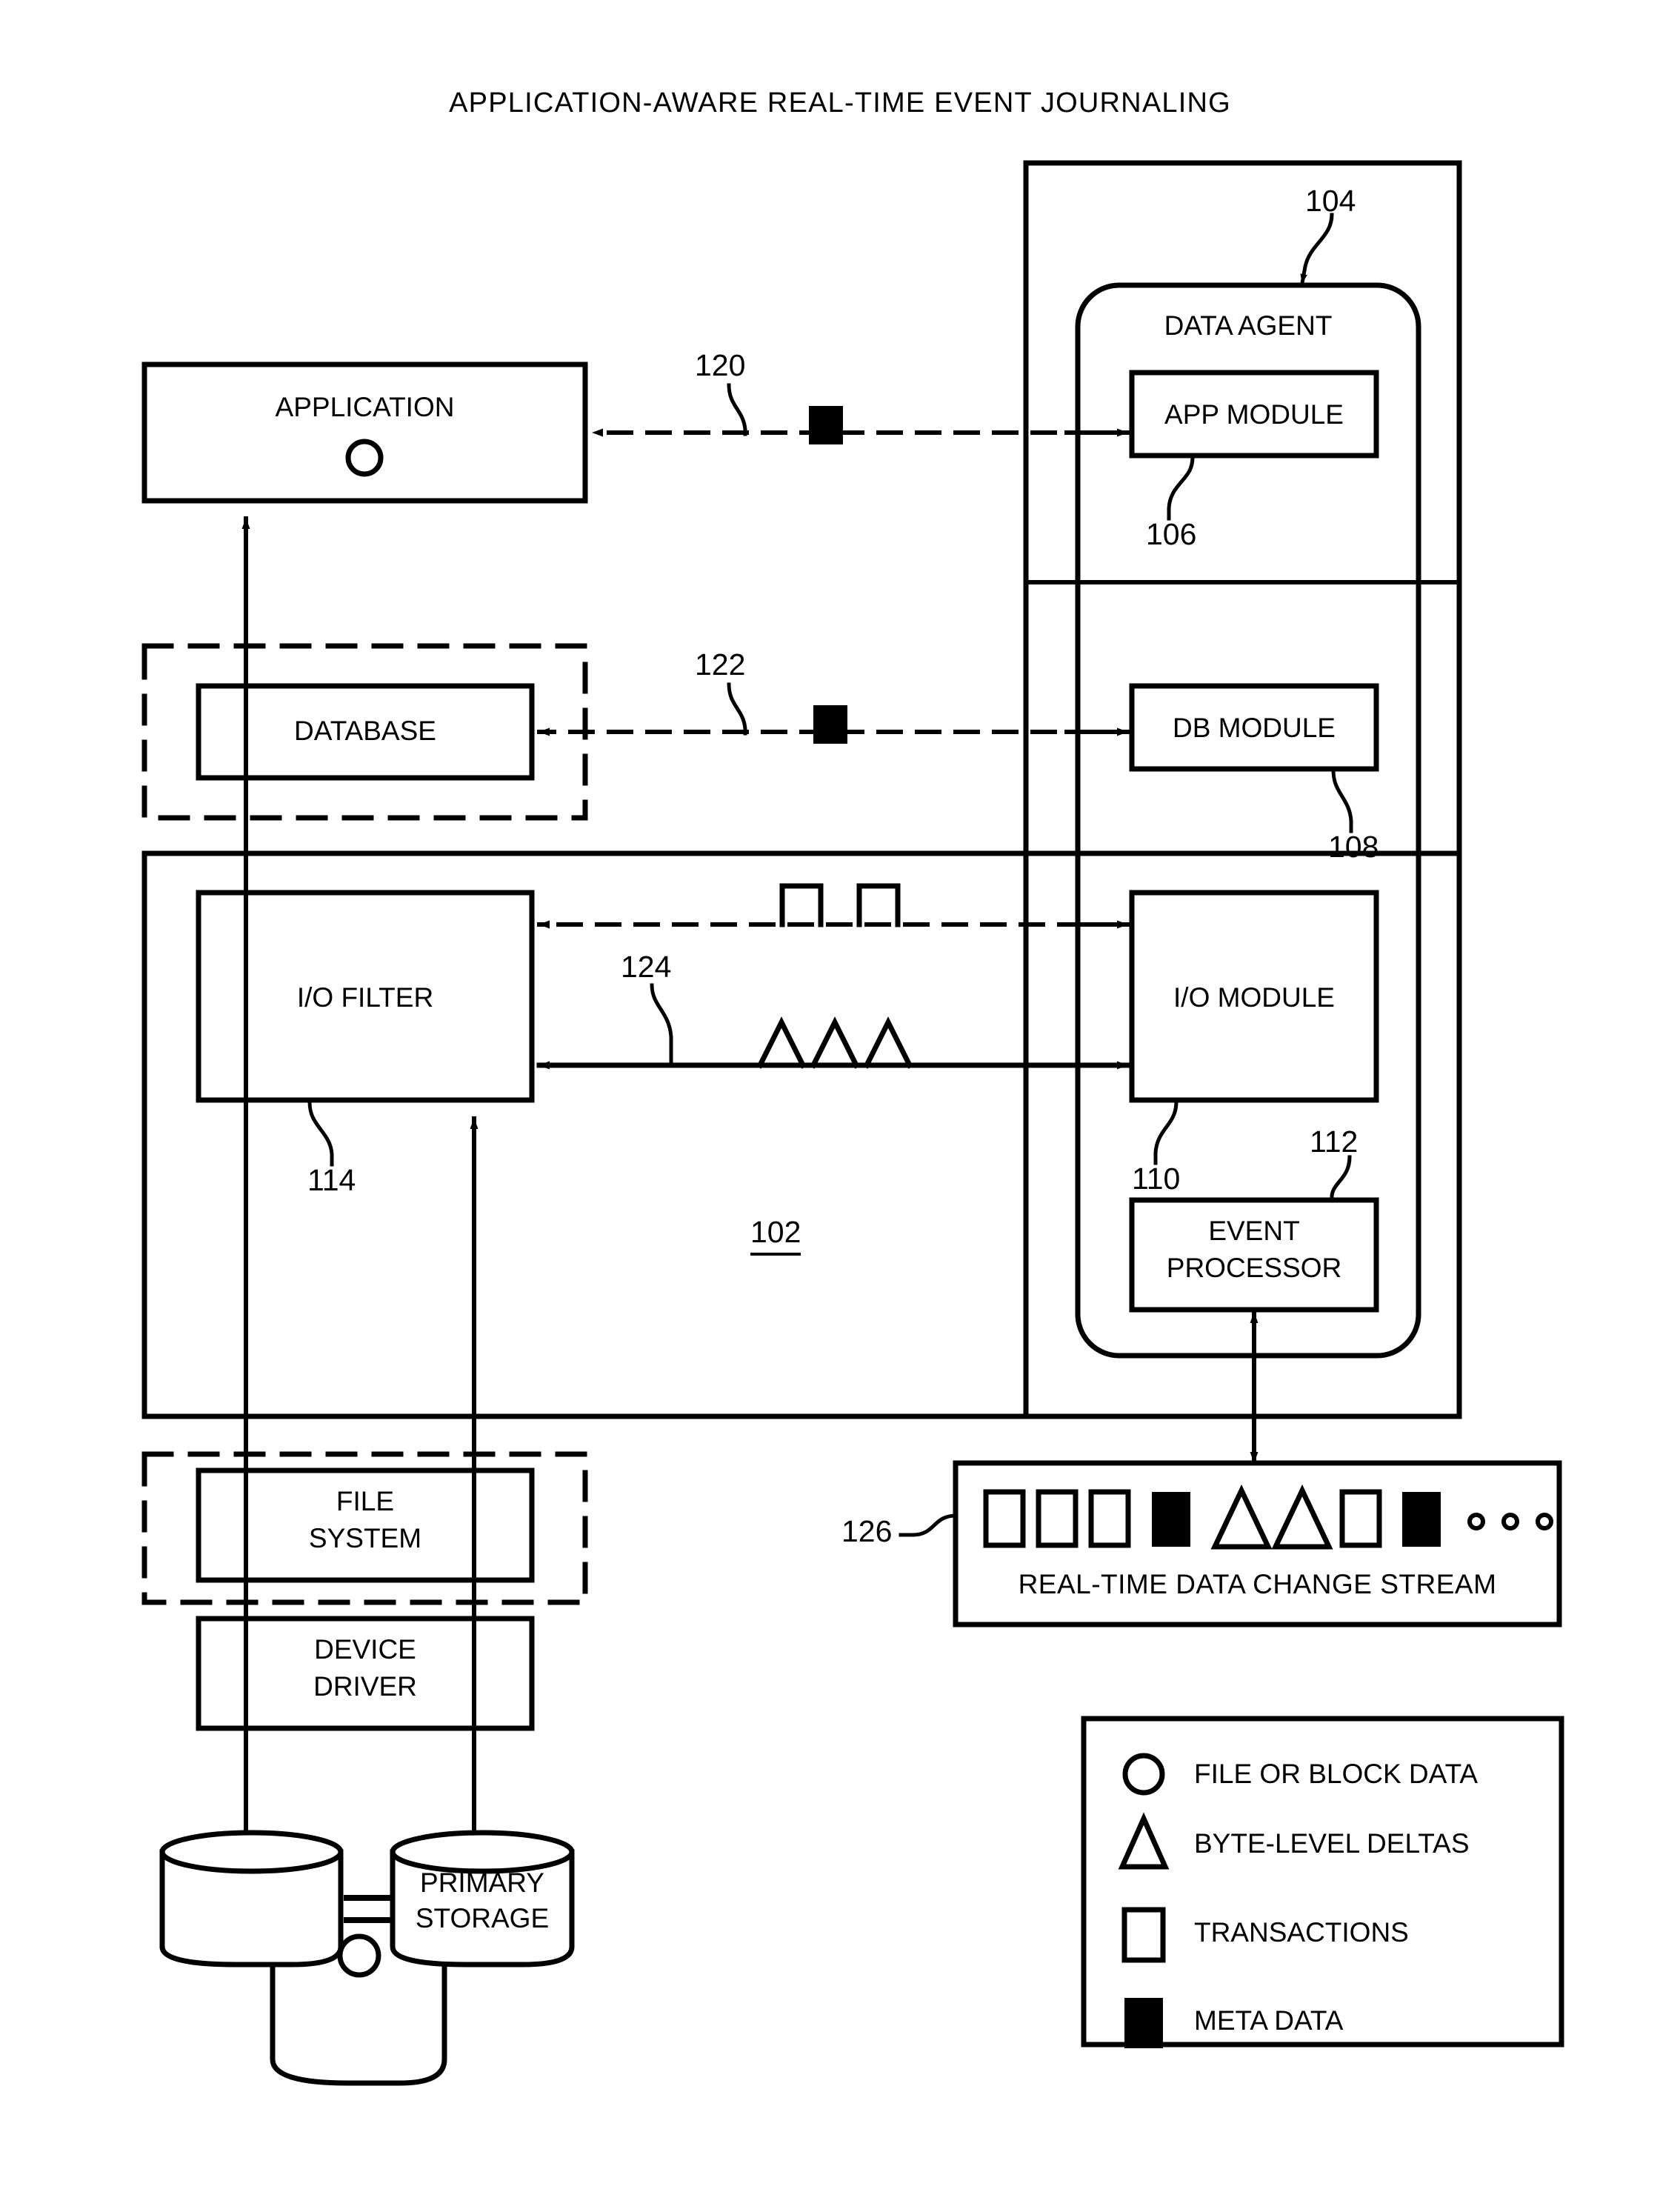 This screenshot has height=2189, width=1680. What do you see at coordinates (1334, 1142) in the screenshot?
I see `ref-112: 112` at bounding box center [1334, 1142].